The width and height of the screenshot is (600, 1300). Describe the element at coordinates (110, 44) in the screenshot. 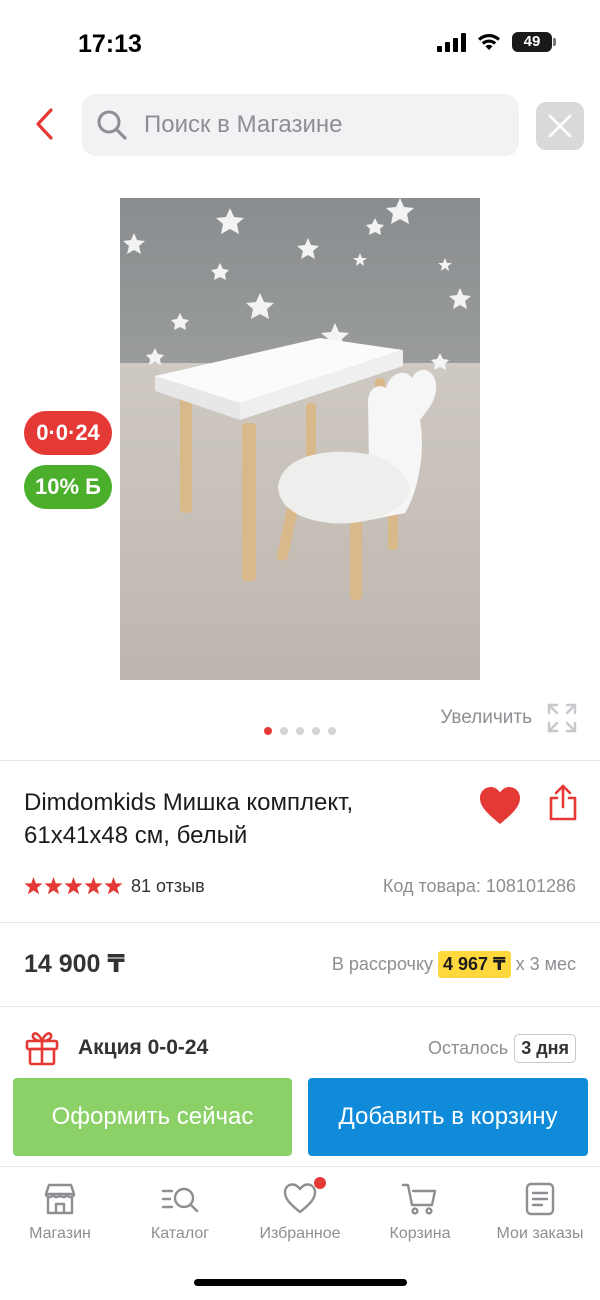

I see `status-time: 17:13` at that location.